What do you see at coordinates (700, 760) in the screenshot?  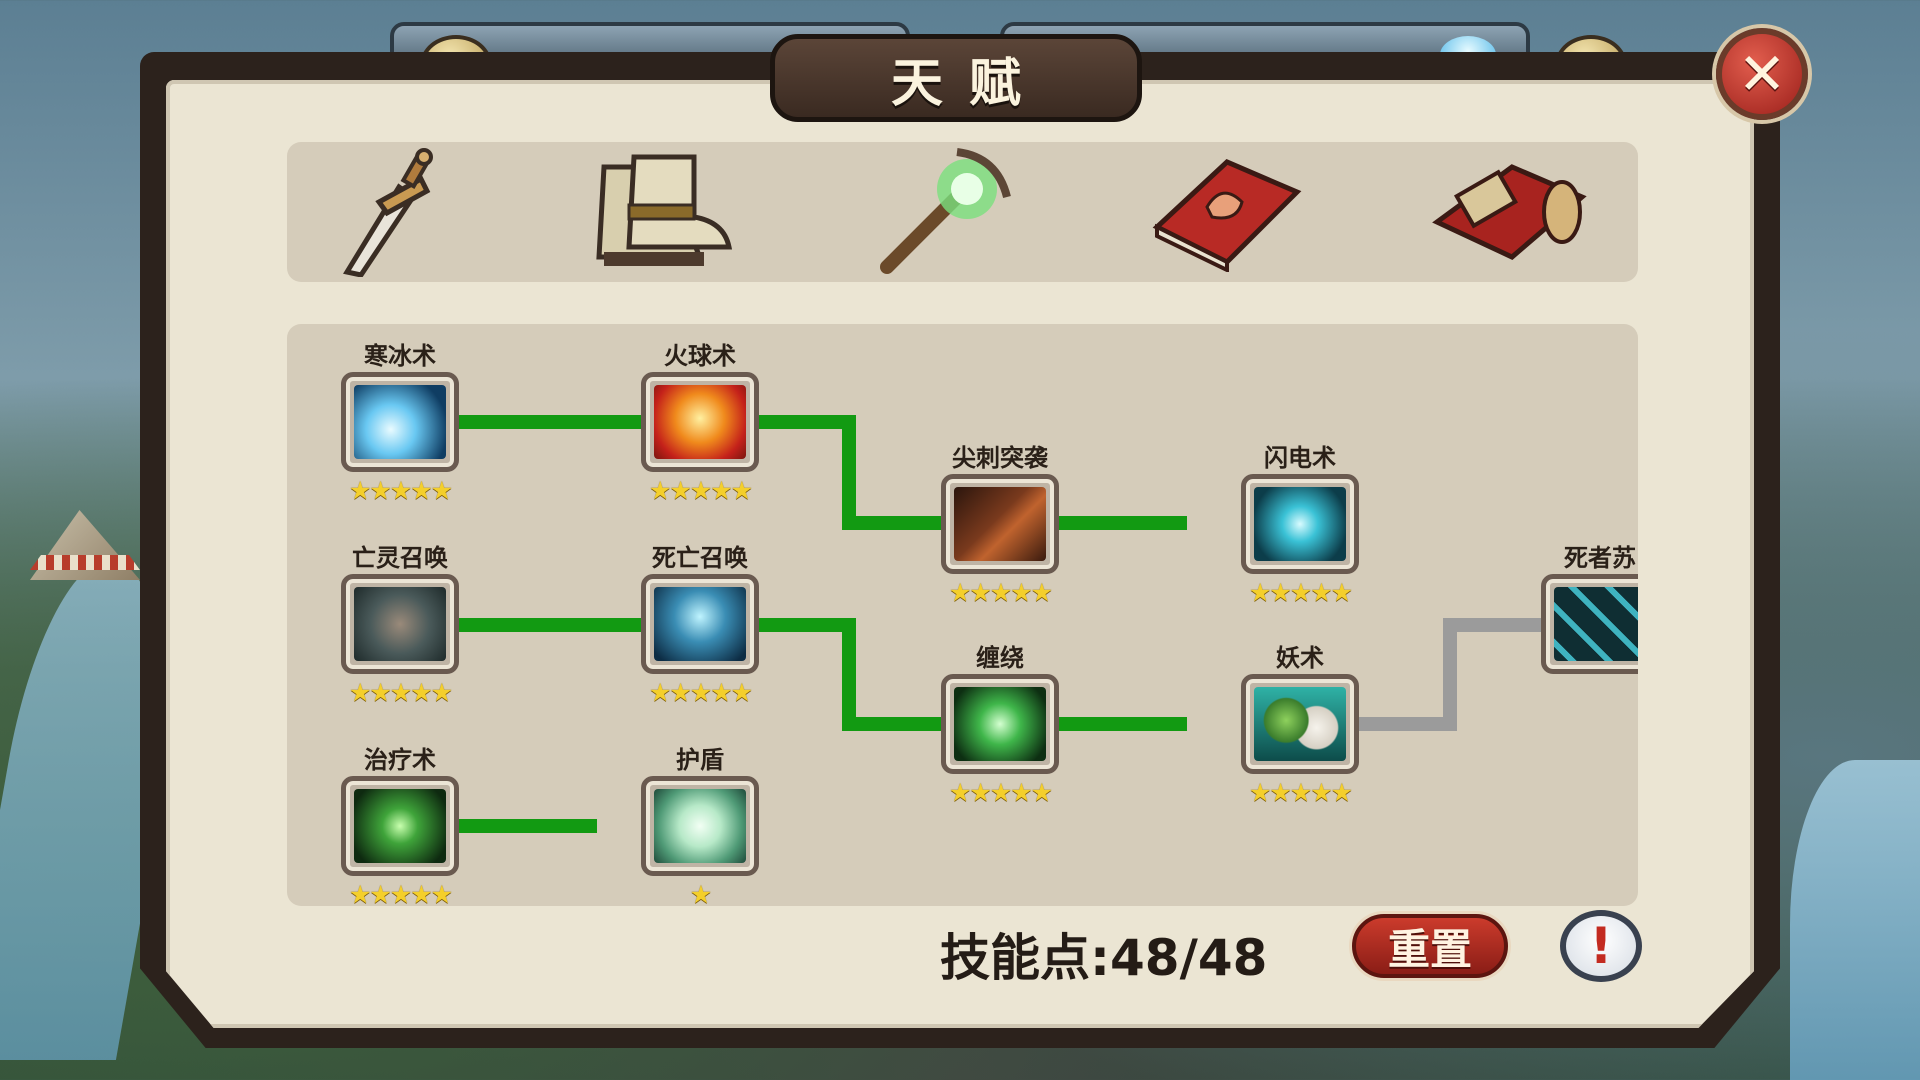 I see `skill-label: 护盾` at bounding box center [700, 760].